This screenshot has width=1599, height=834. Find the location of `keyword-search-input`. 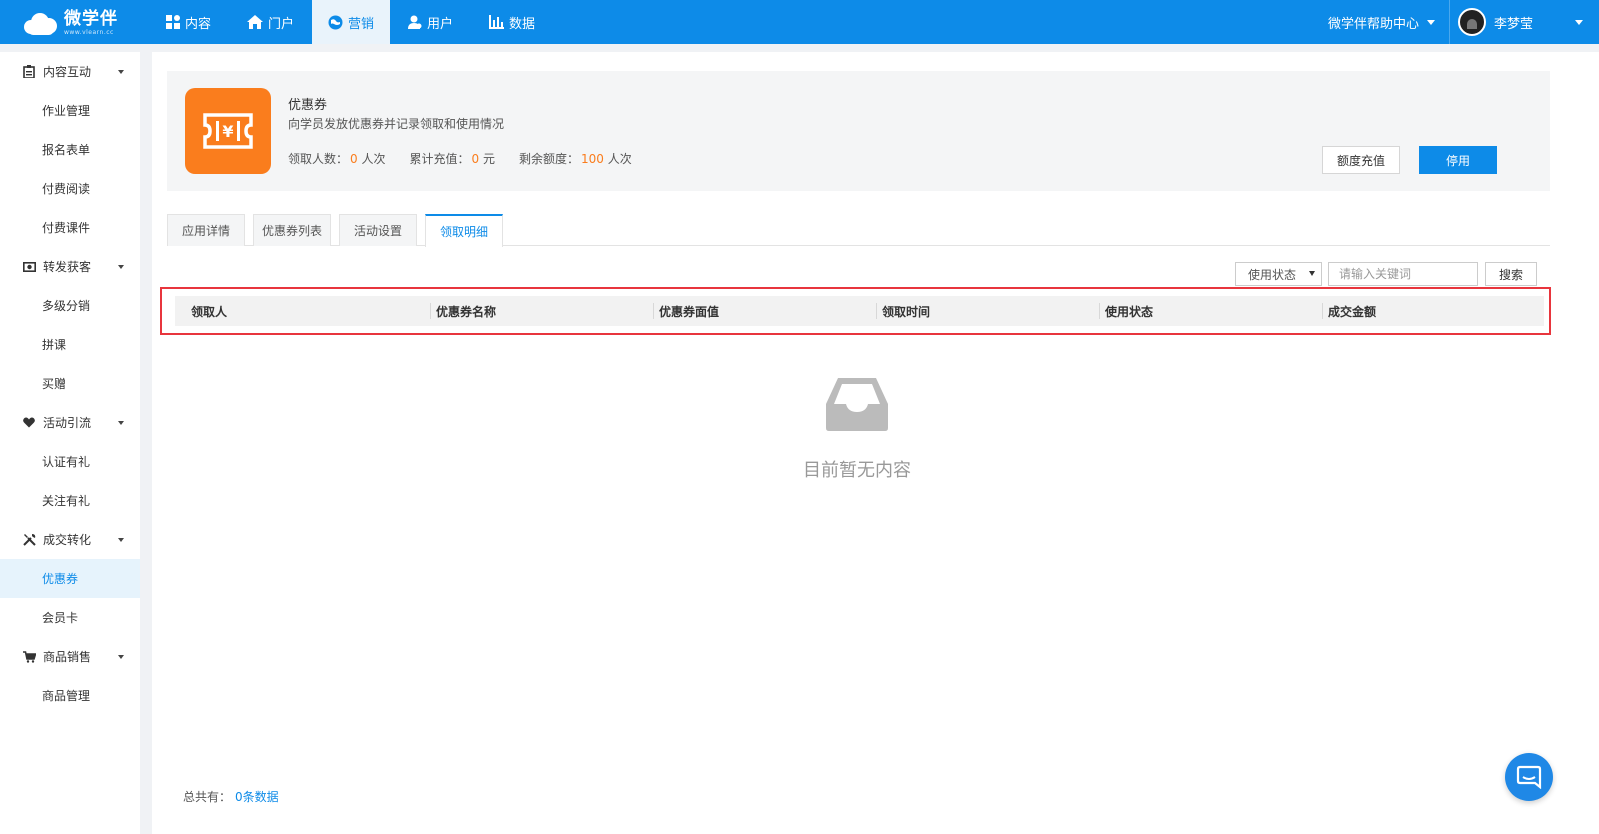

keyword-search-input is located at coordinates (1403, 274).